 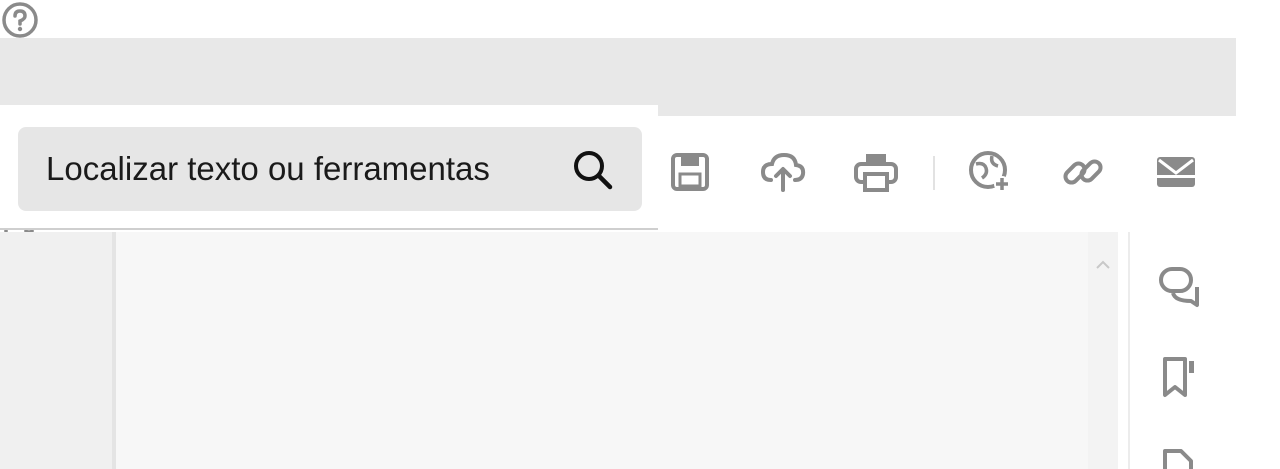 What do you see at coordinates (934, 173) in the screenshot?
I see `toolbar-separator` at bounding box center [934, 173].